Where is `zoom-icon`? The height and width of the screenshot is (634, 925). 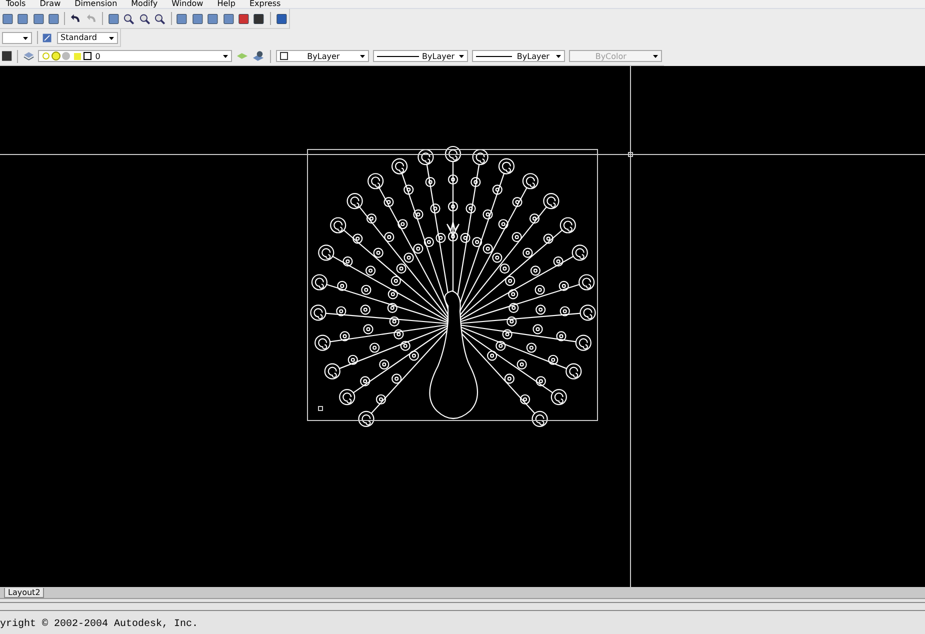
zoom-icon is located at coordinates (129, 18).